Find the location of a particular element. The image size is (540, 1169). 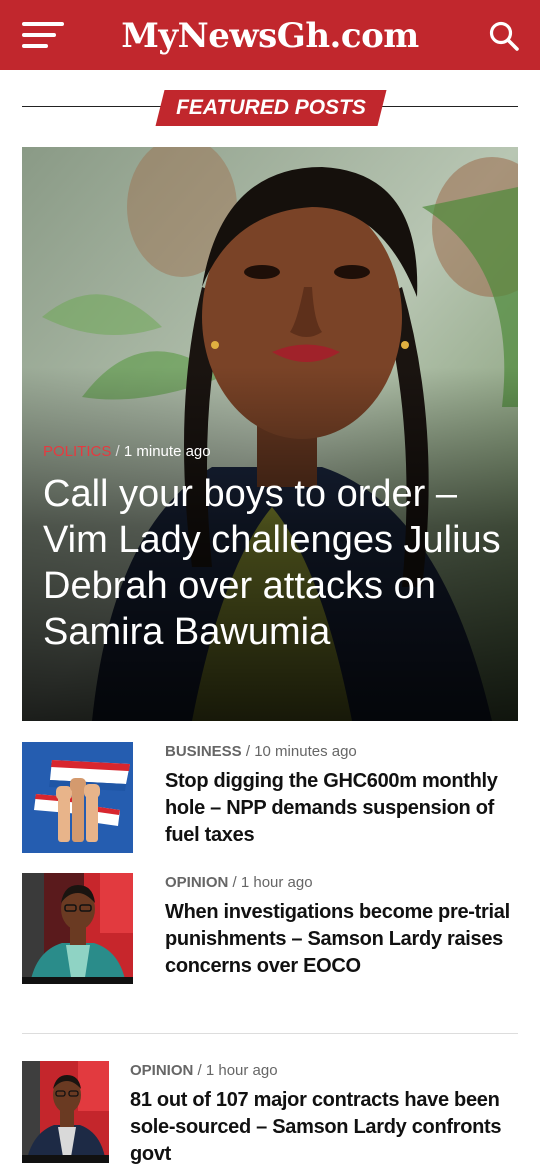

hero-category: POLITICS is located at coordinates (77, 451).